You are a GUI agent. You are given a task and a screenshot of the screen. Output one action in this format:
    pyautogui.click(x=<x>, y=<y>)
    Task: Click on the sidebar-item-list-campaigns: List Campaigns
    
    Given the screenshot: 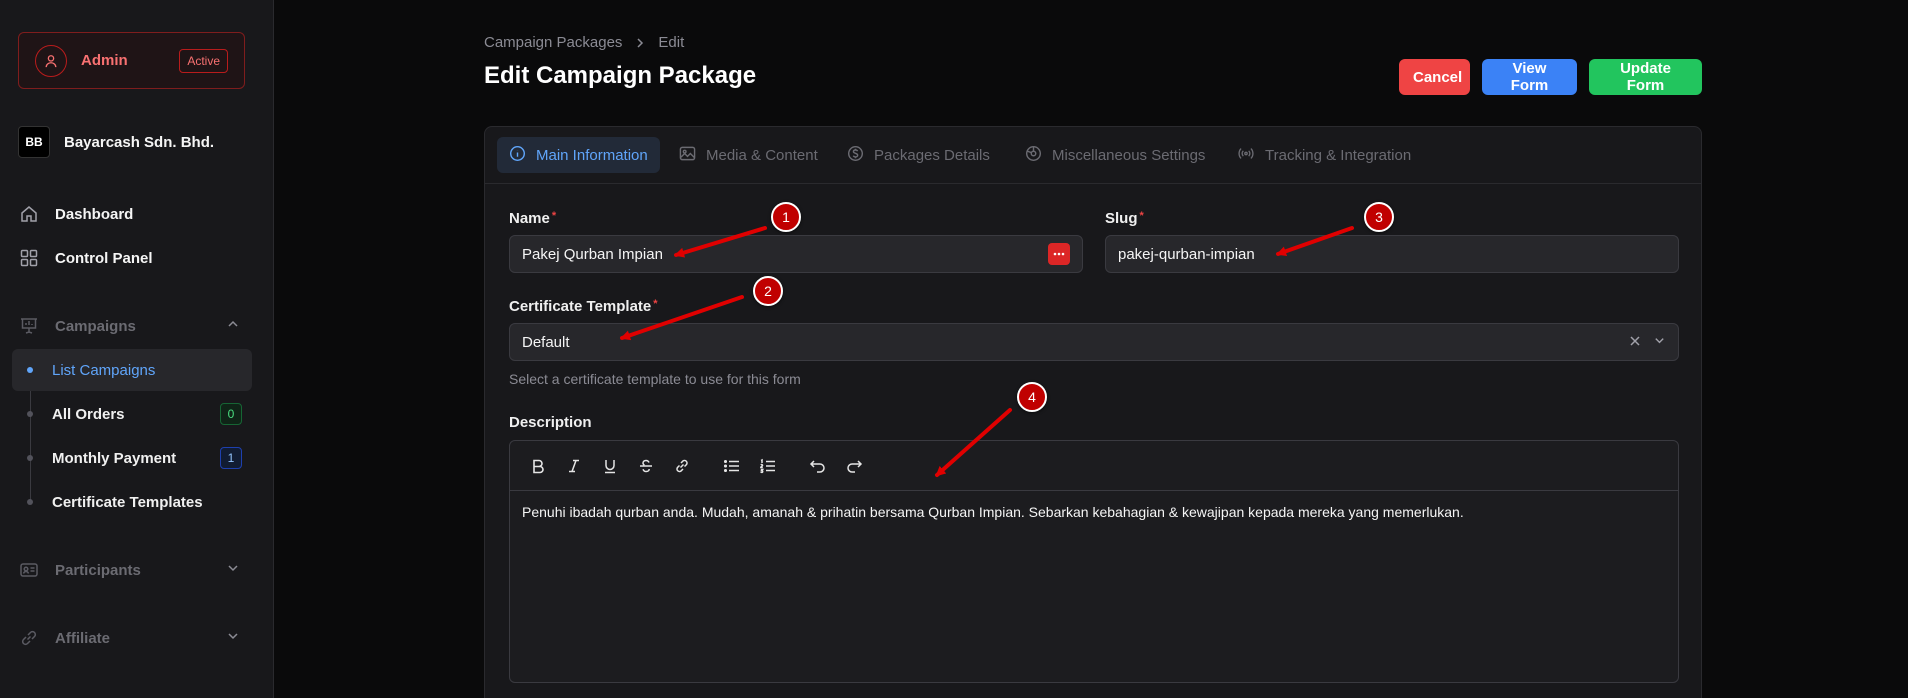 What is the action you would take?
    pyautogui.click(x=132, y=370)
    